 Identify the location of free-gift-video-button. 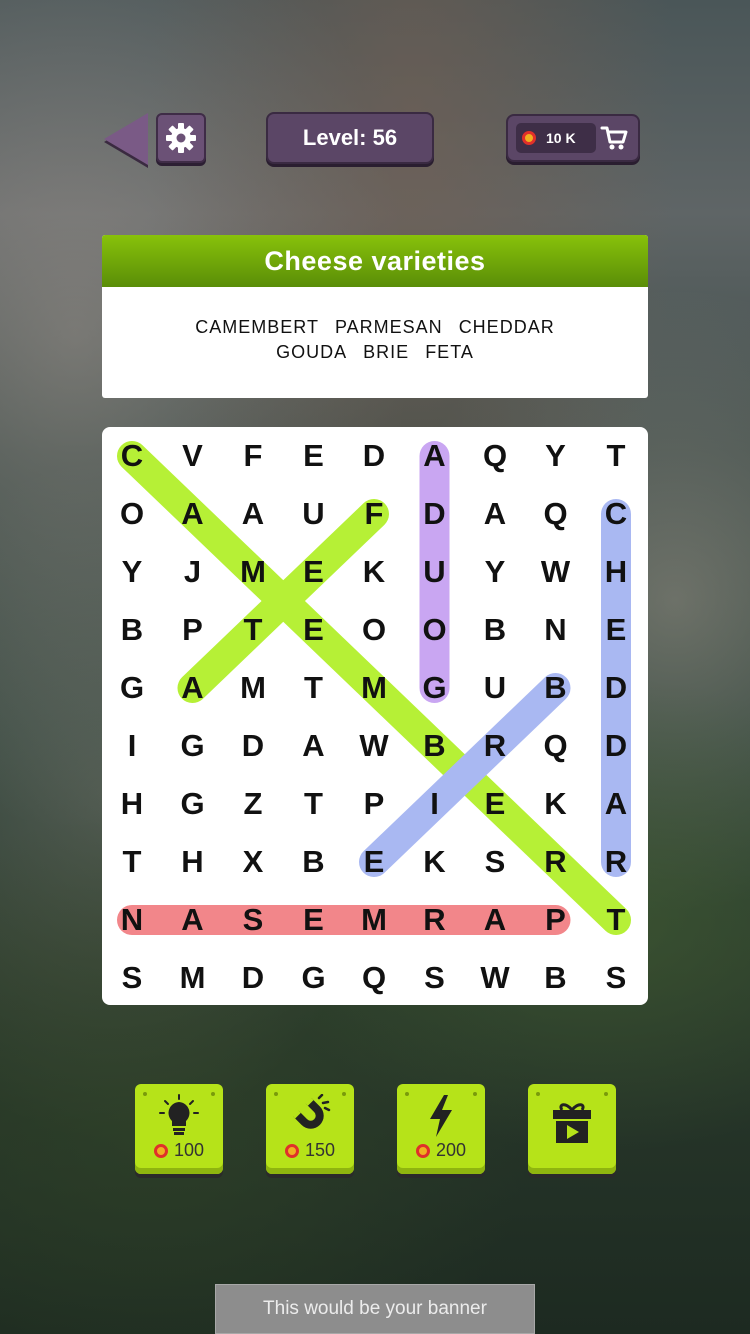
(572, 1129).